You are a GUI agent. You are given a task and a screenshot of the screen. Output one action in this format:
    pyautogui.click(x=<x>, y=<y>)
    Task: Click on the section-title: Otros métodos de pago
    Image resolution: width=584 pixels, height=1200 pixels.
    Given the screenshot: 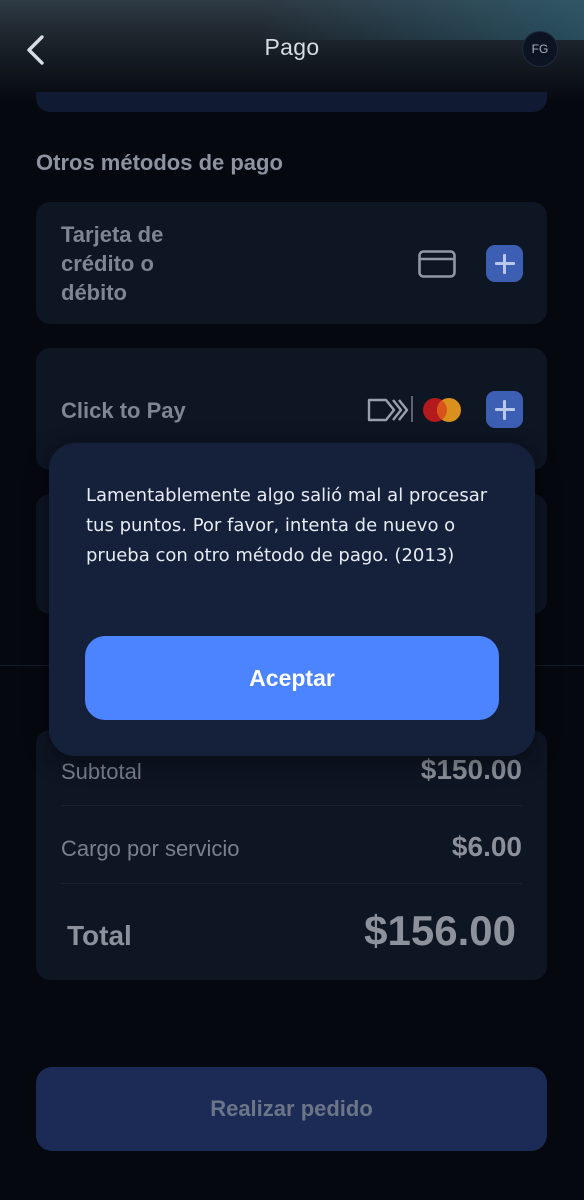 What is the action you would take?
    pyautogui.click(x=159, y=162)
    